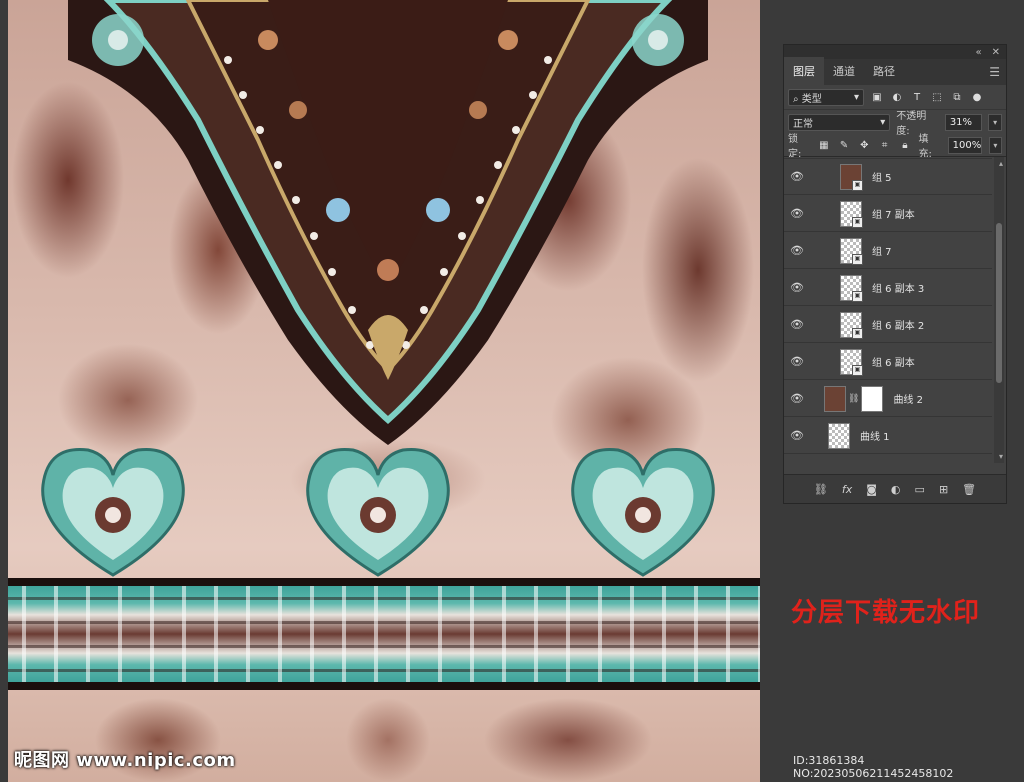 The height and width of the screenshot is (782, 1024). Describe the element at coordinates (888, 399) in the screenshot. I see `layer-row: 👁︎ ⛓︎ 曲线 2` at that location.